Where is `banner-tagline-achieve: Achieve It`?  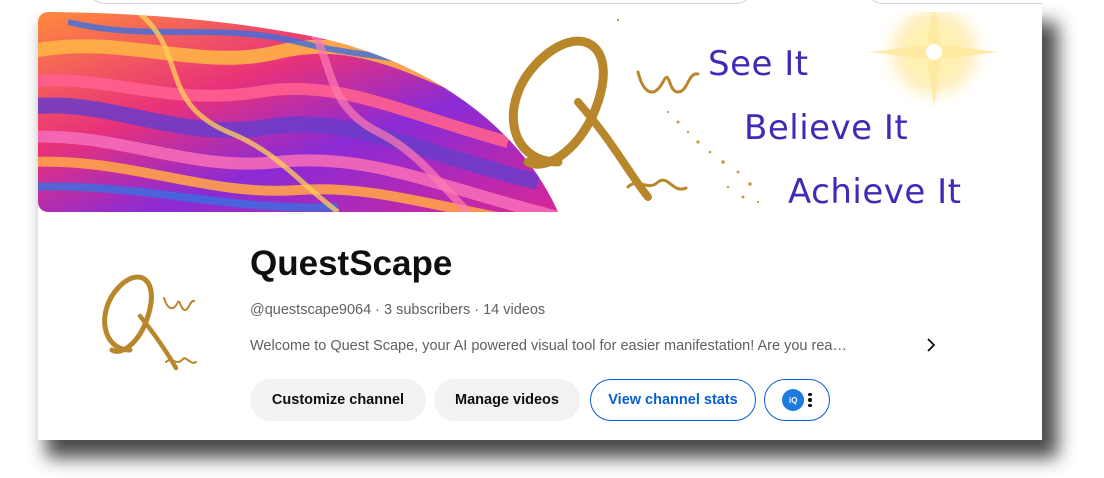
banner-tagline-achieve: Achieve It is located at coordinates (875, 192).